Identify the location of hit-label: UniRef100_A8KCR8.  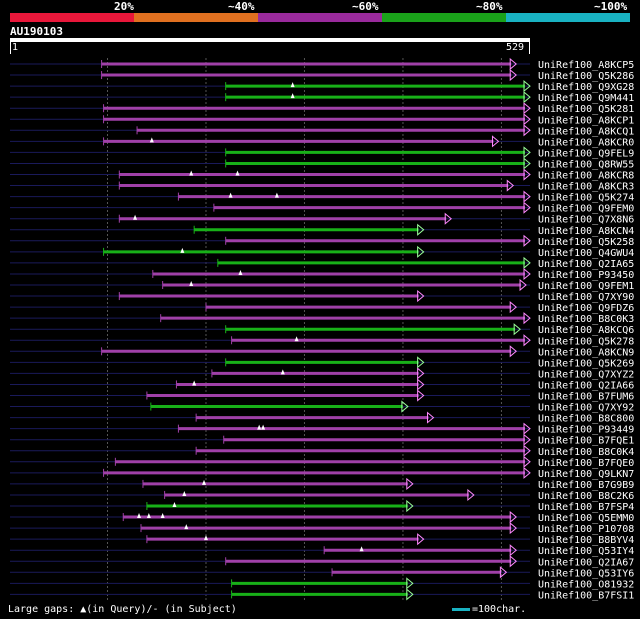
(586, 176).